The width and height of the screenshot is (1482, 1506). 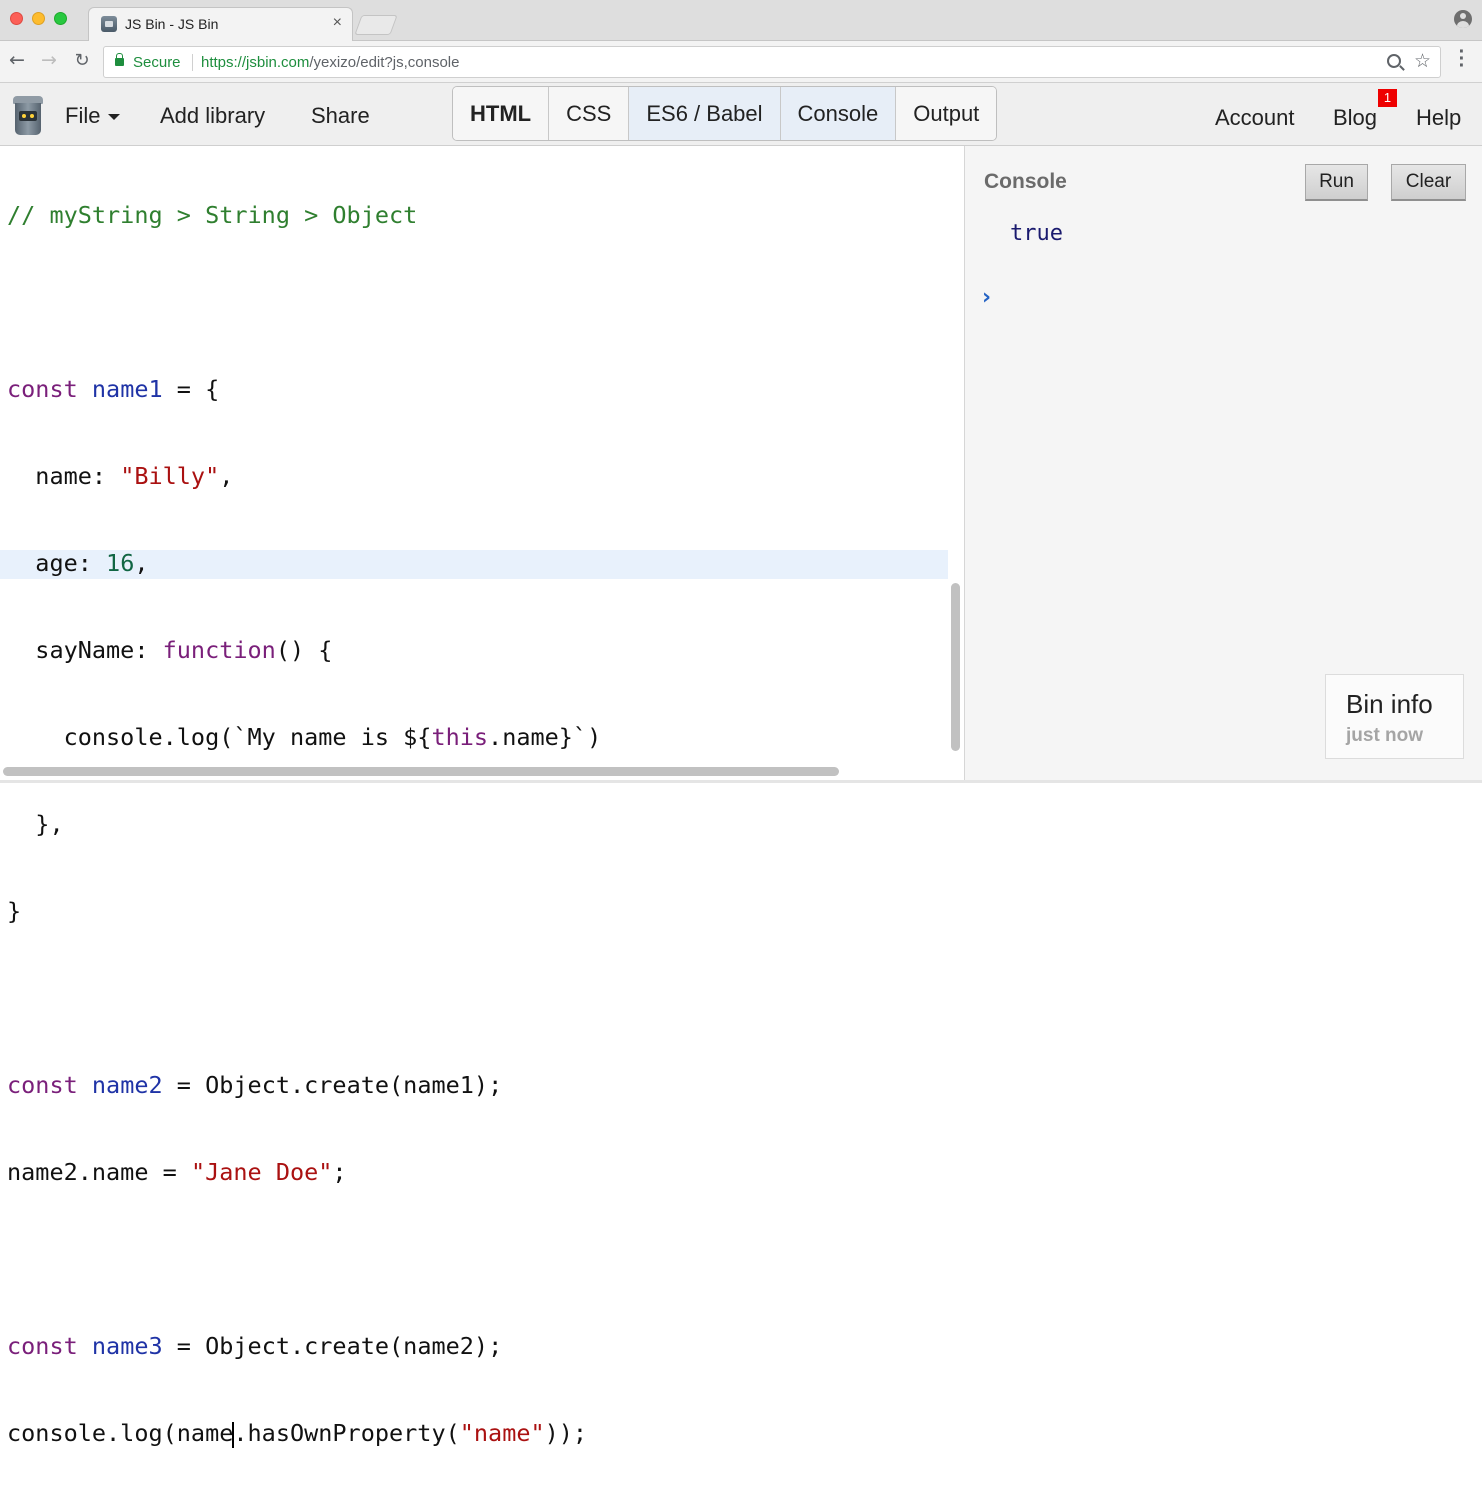 What do you see at coordinates (60, 18) in the screenshot?
I see `maximize-window-icon` at bounding box center [60, 18].